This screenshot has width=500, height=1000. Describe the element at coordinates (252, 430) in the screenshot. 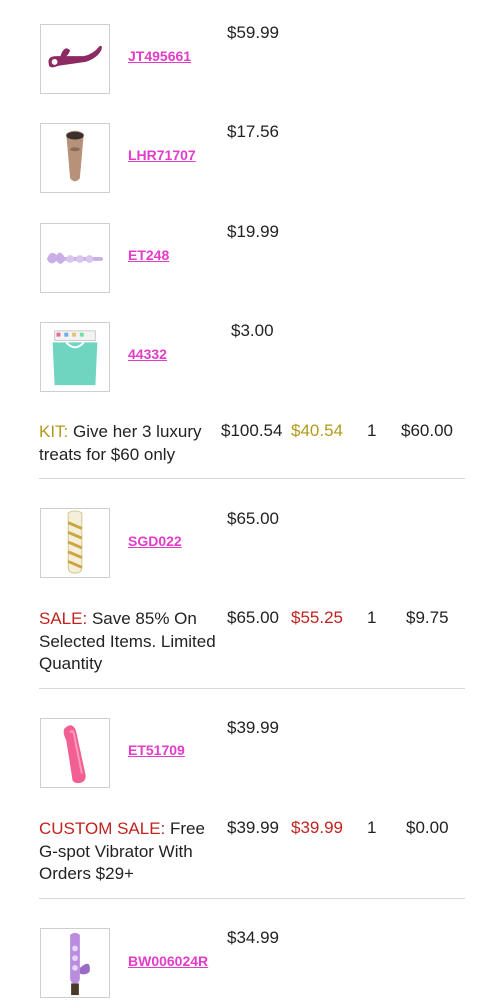

I see `promo-original-price: $100.54` at that location.